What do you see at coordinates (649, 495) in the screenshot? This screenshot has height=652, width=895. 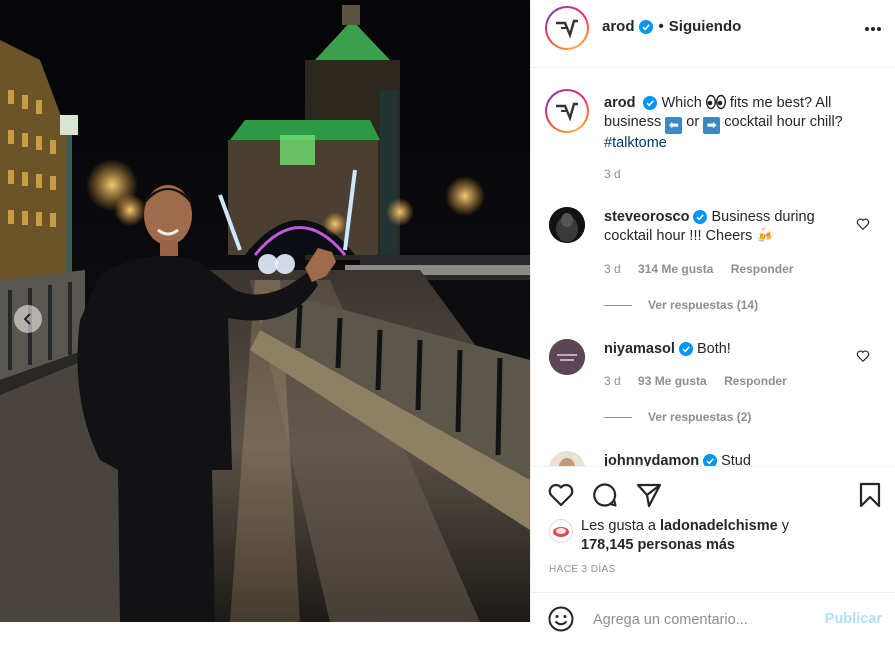 I see `share-icon` at bounding box center [649, 495].